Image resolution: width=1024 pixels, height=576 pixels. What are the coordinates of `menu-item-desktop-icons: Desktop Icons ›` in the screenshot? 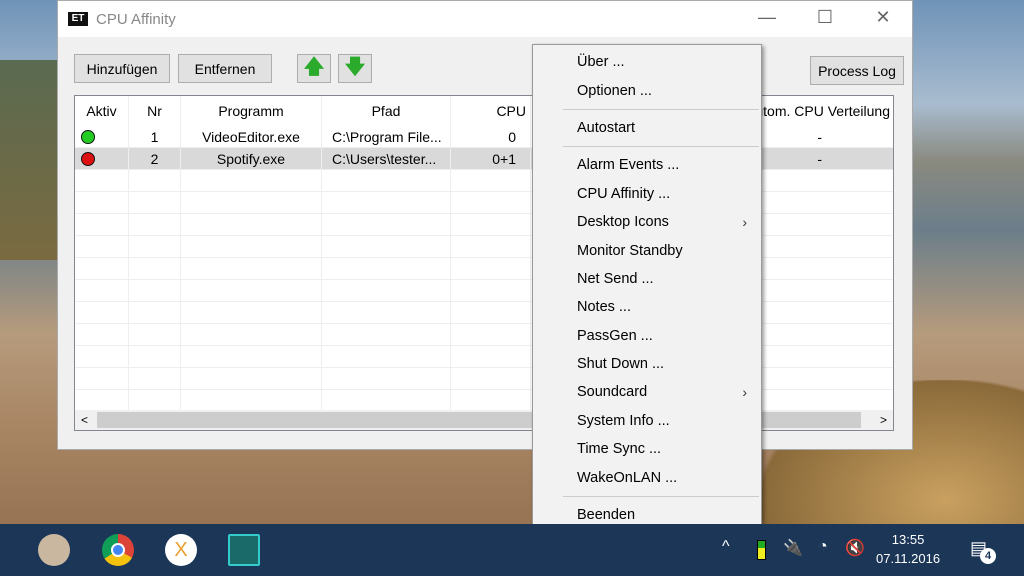 It's located at (647, 222).